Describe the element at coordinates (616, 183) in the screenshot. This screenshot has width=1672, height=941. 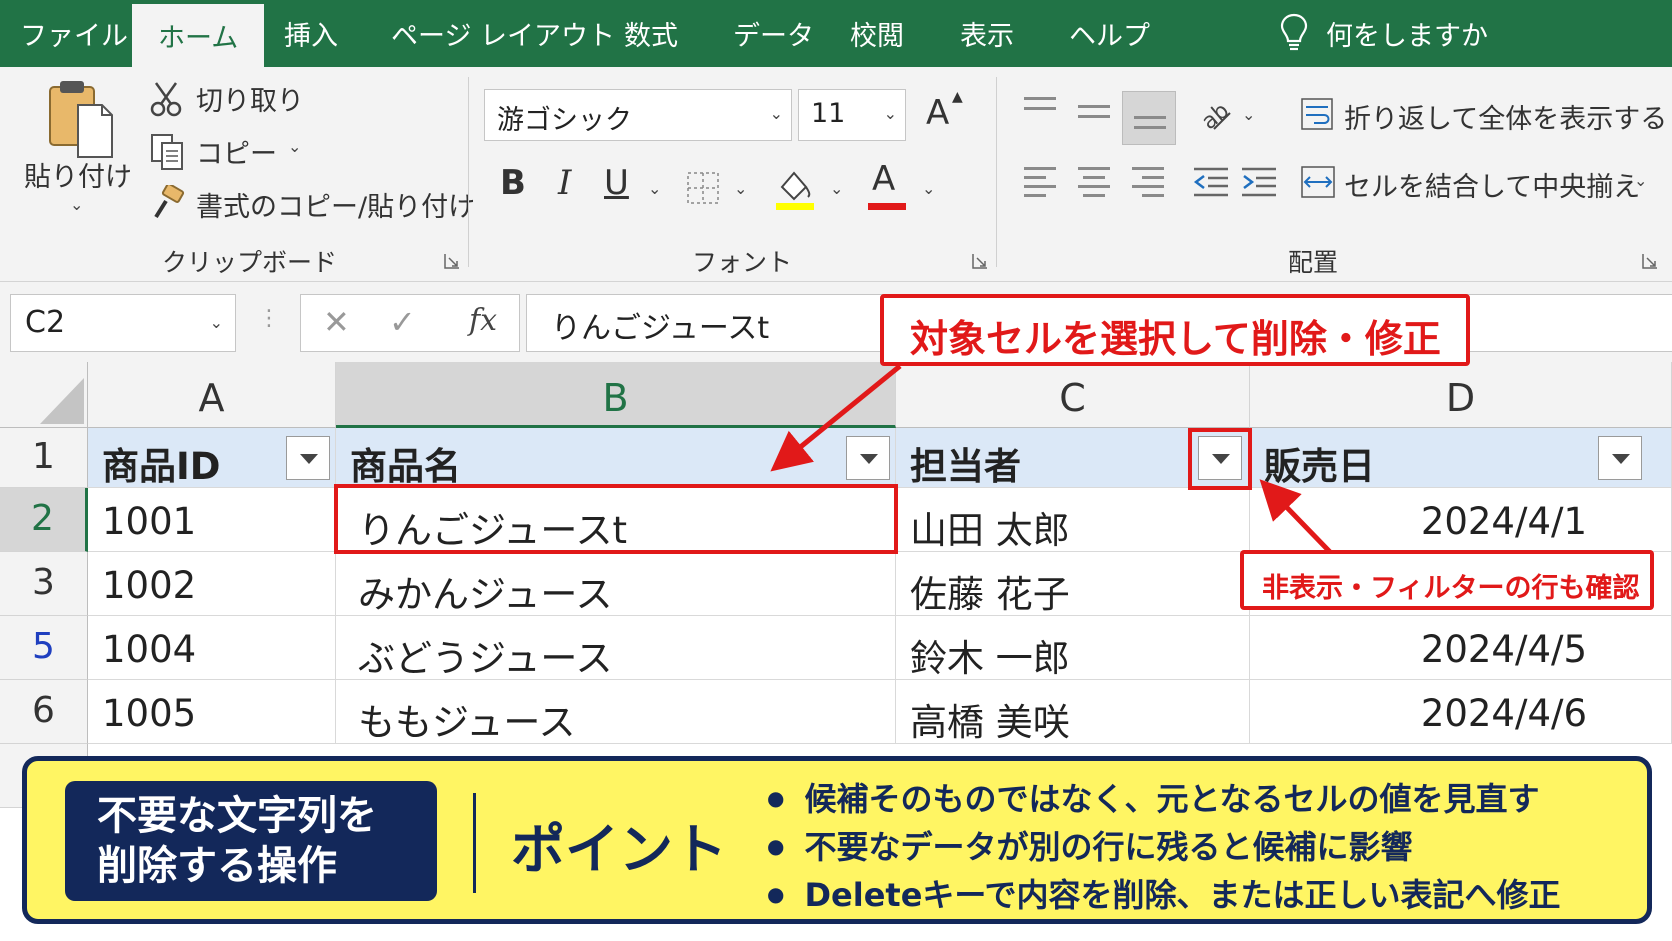
I see `underline-button: U` at that location.